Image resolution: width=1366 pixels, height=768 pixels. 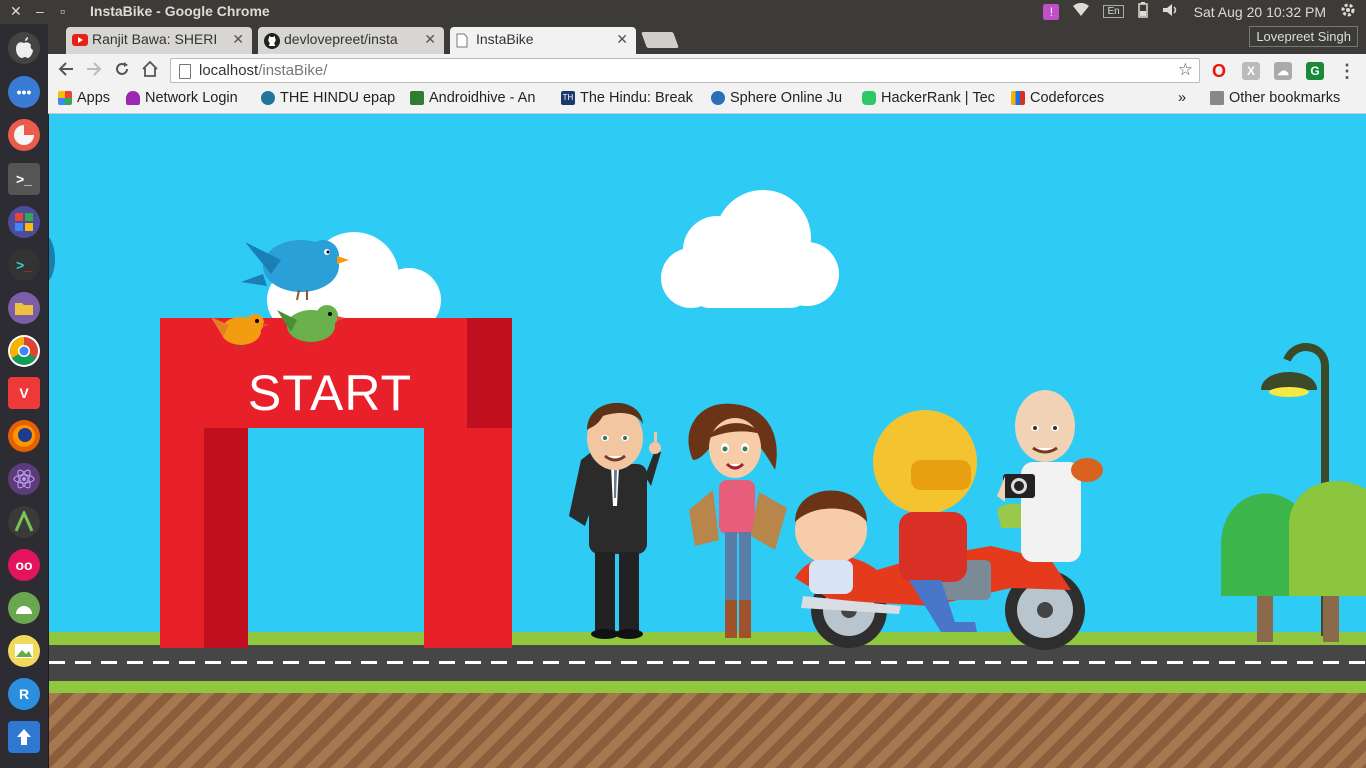 I want to click on window-title: InstaBike - Google Chrome, so click(x=180, y=11).